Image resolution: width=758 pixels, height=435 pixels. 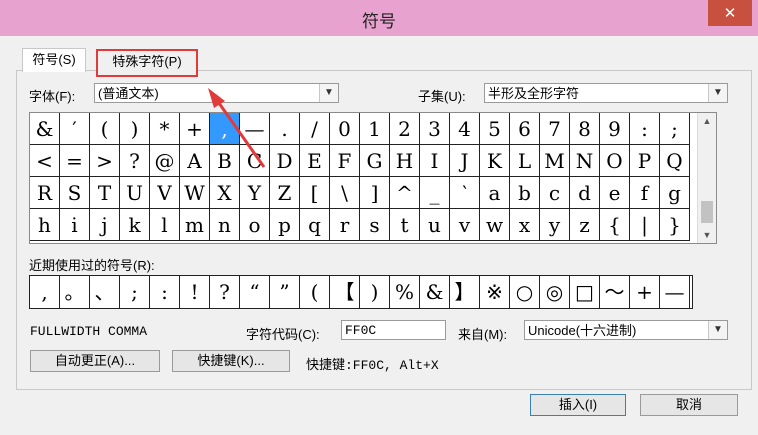 What do you see at coordinates (375, 292) in the screenshot?
I see `recent-symbol-cell: )` at bounding box center [375, 292].